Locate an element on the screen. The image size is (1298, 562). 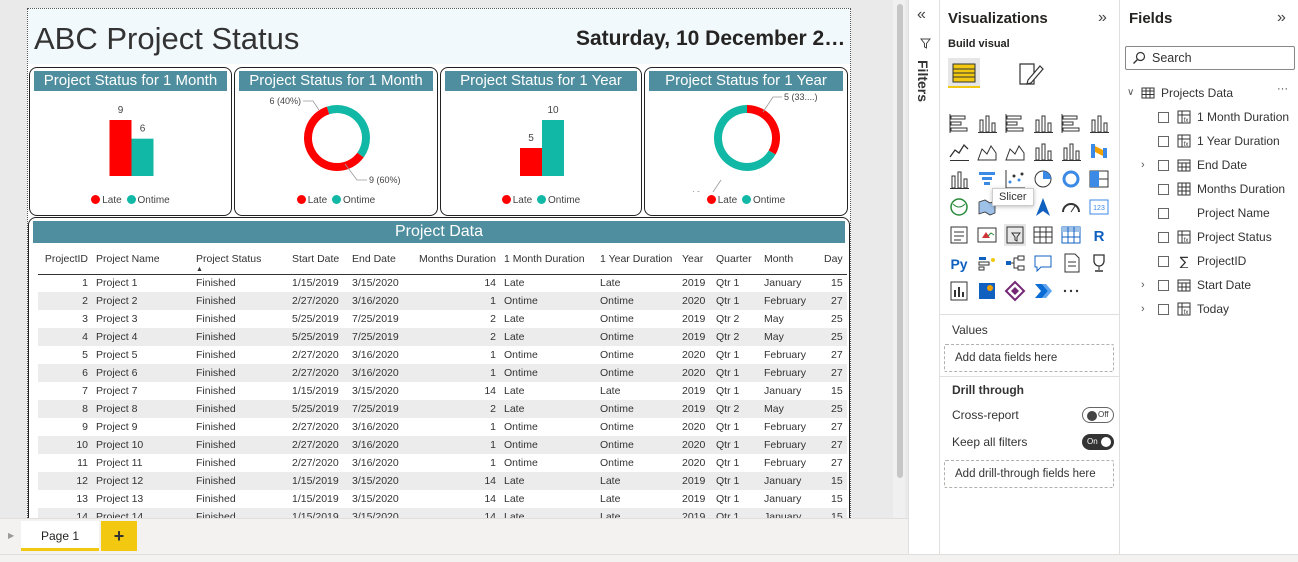
waterfall-icon is located at coordinates (959, 179).